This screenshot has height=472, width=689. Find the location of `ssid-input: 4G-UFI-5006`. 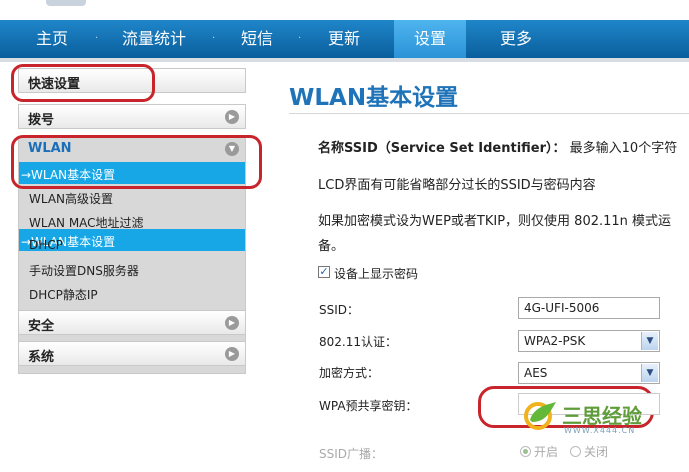

ssid-input: 4G-UFI-5006 is located at coordinates (589, 308).